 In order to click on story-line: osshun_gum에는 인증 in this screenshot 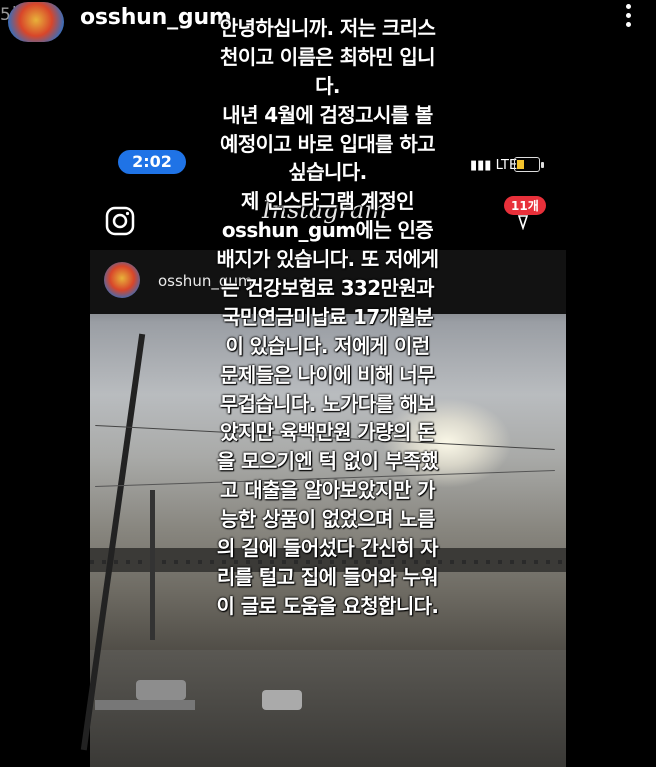, I will do `click(327, 230)`.